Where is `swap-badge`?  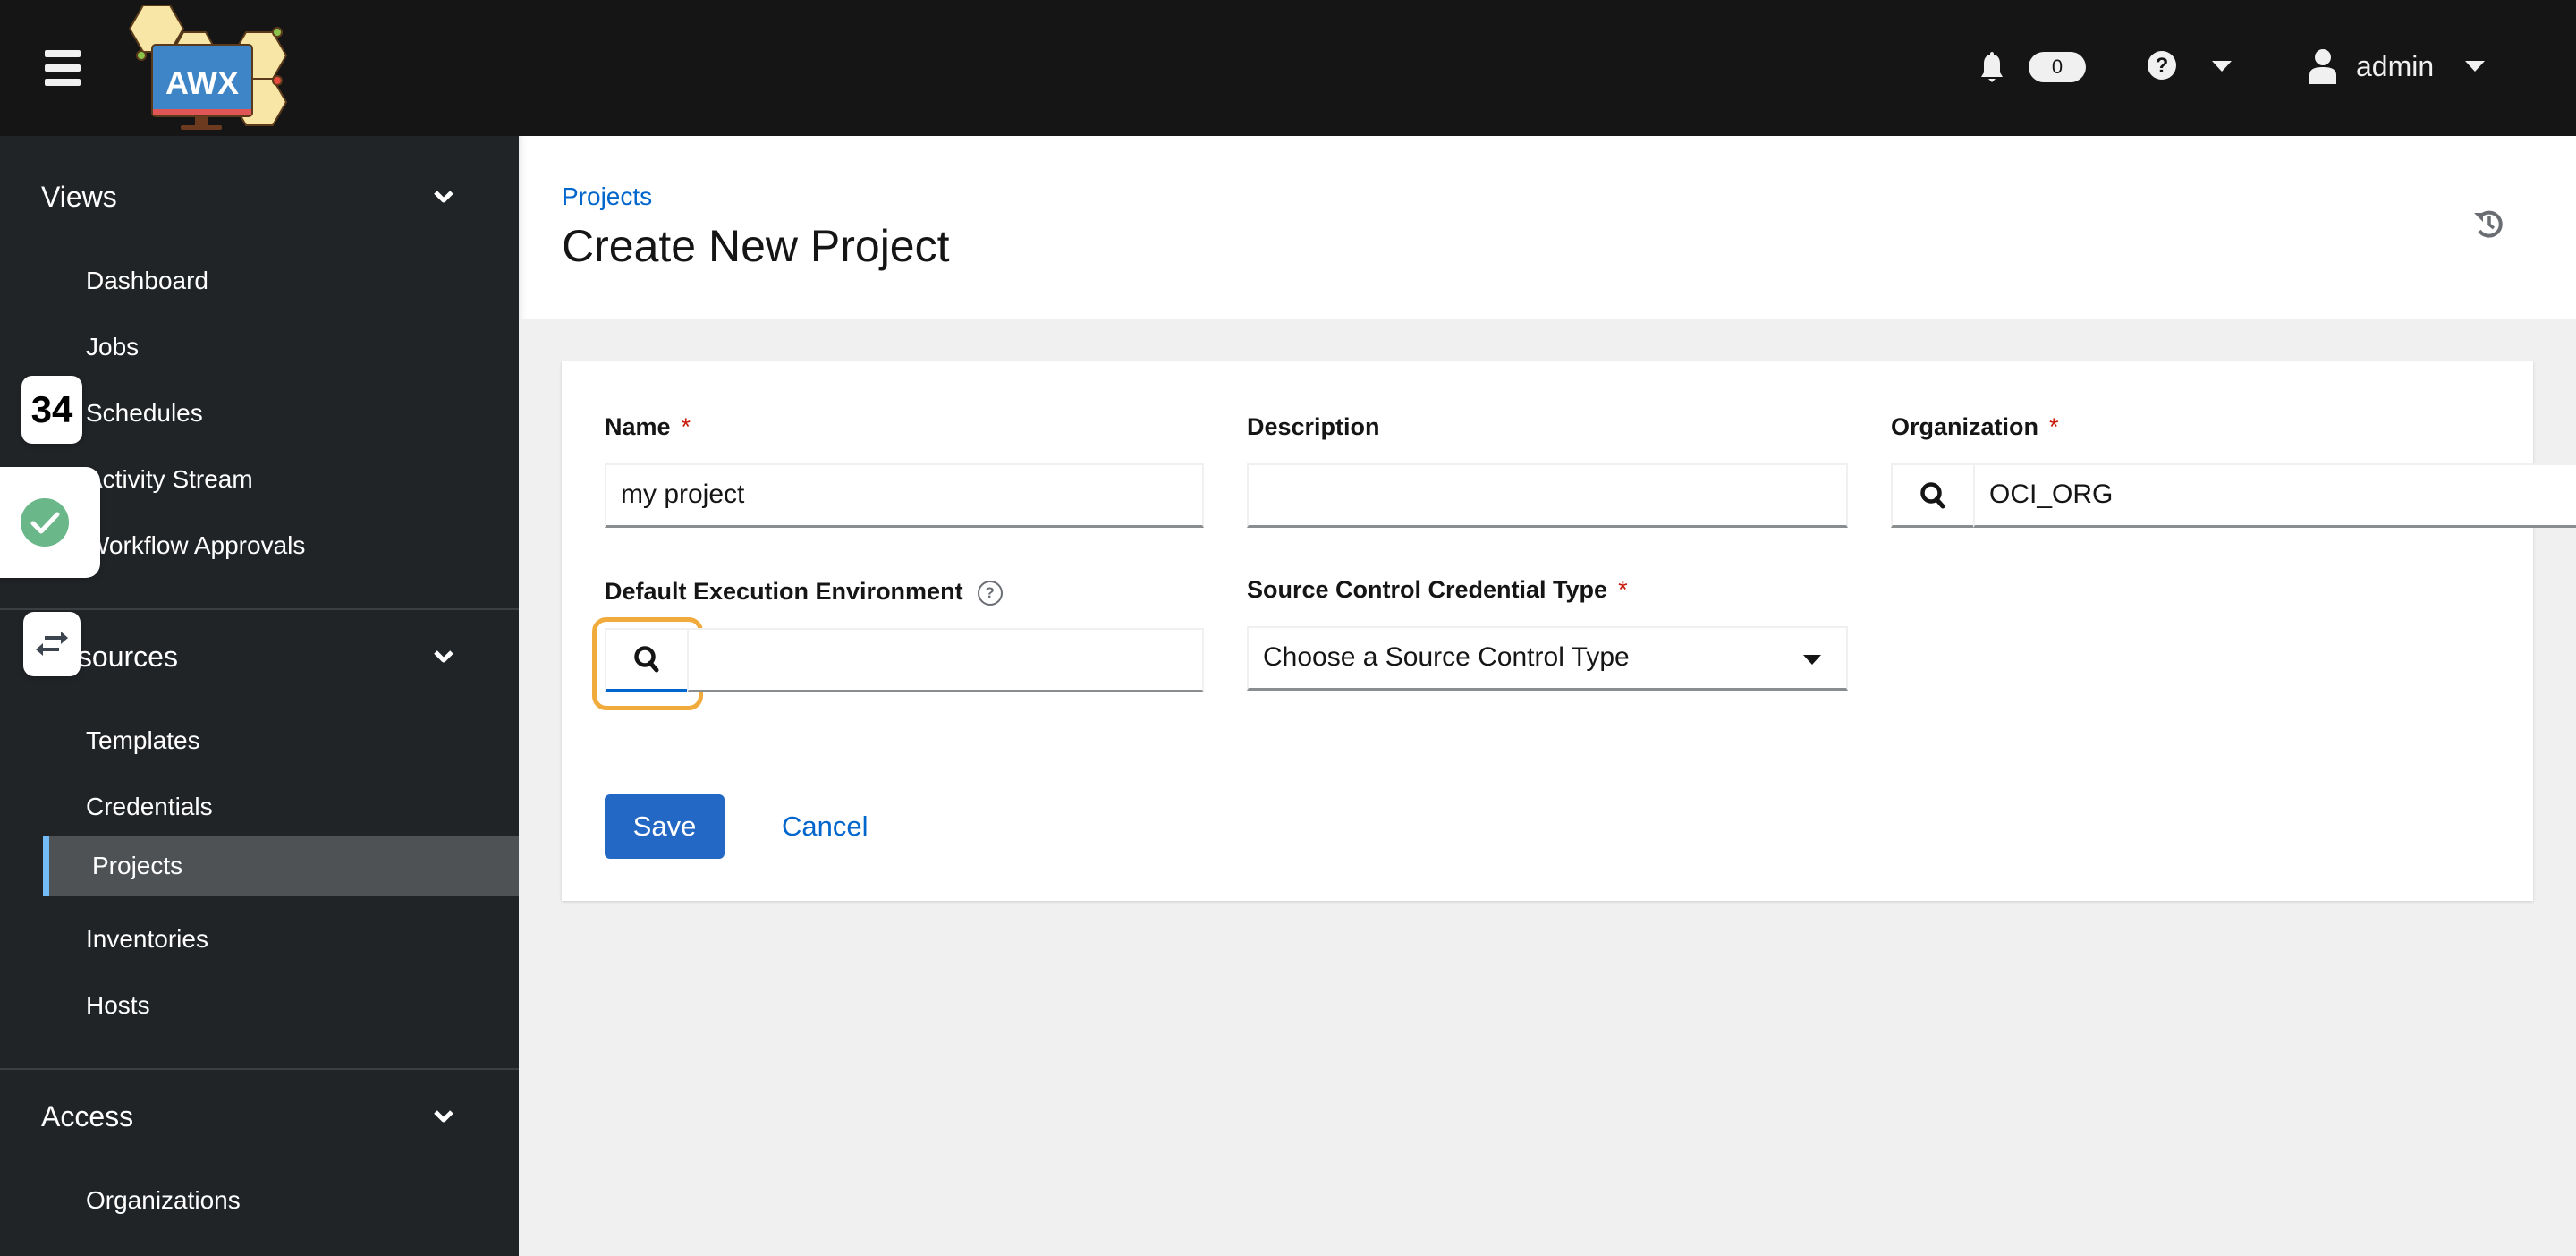
swap-badge is located at coordinates (51, 644).